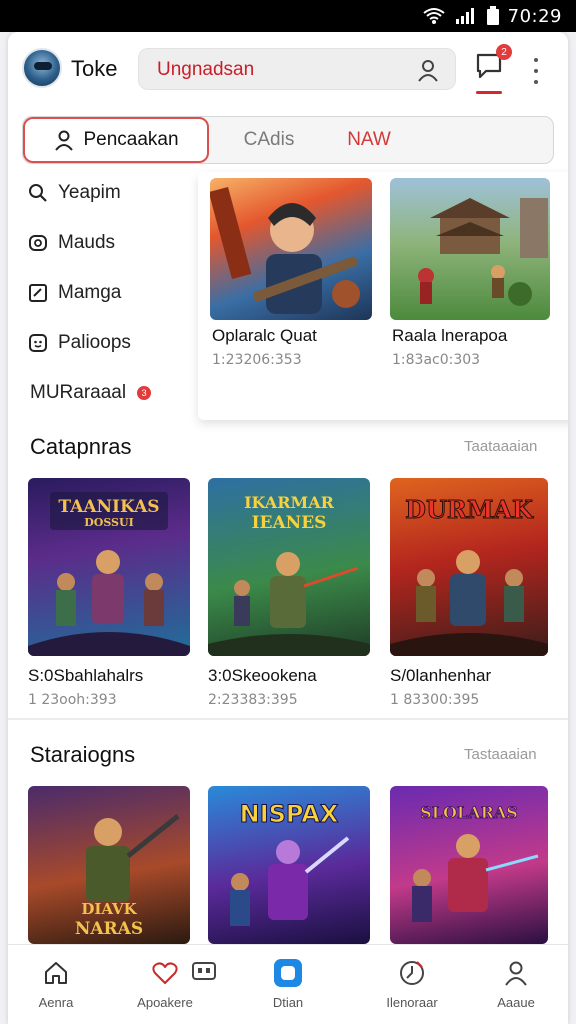 The height and width of the screenshot is (1024, 576). Describe the element at coordinates (38, 293) in the screenshot. I see `bookmark-icon` at that location.